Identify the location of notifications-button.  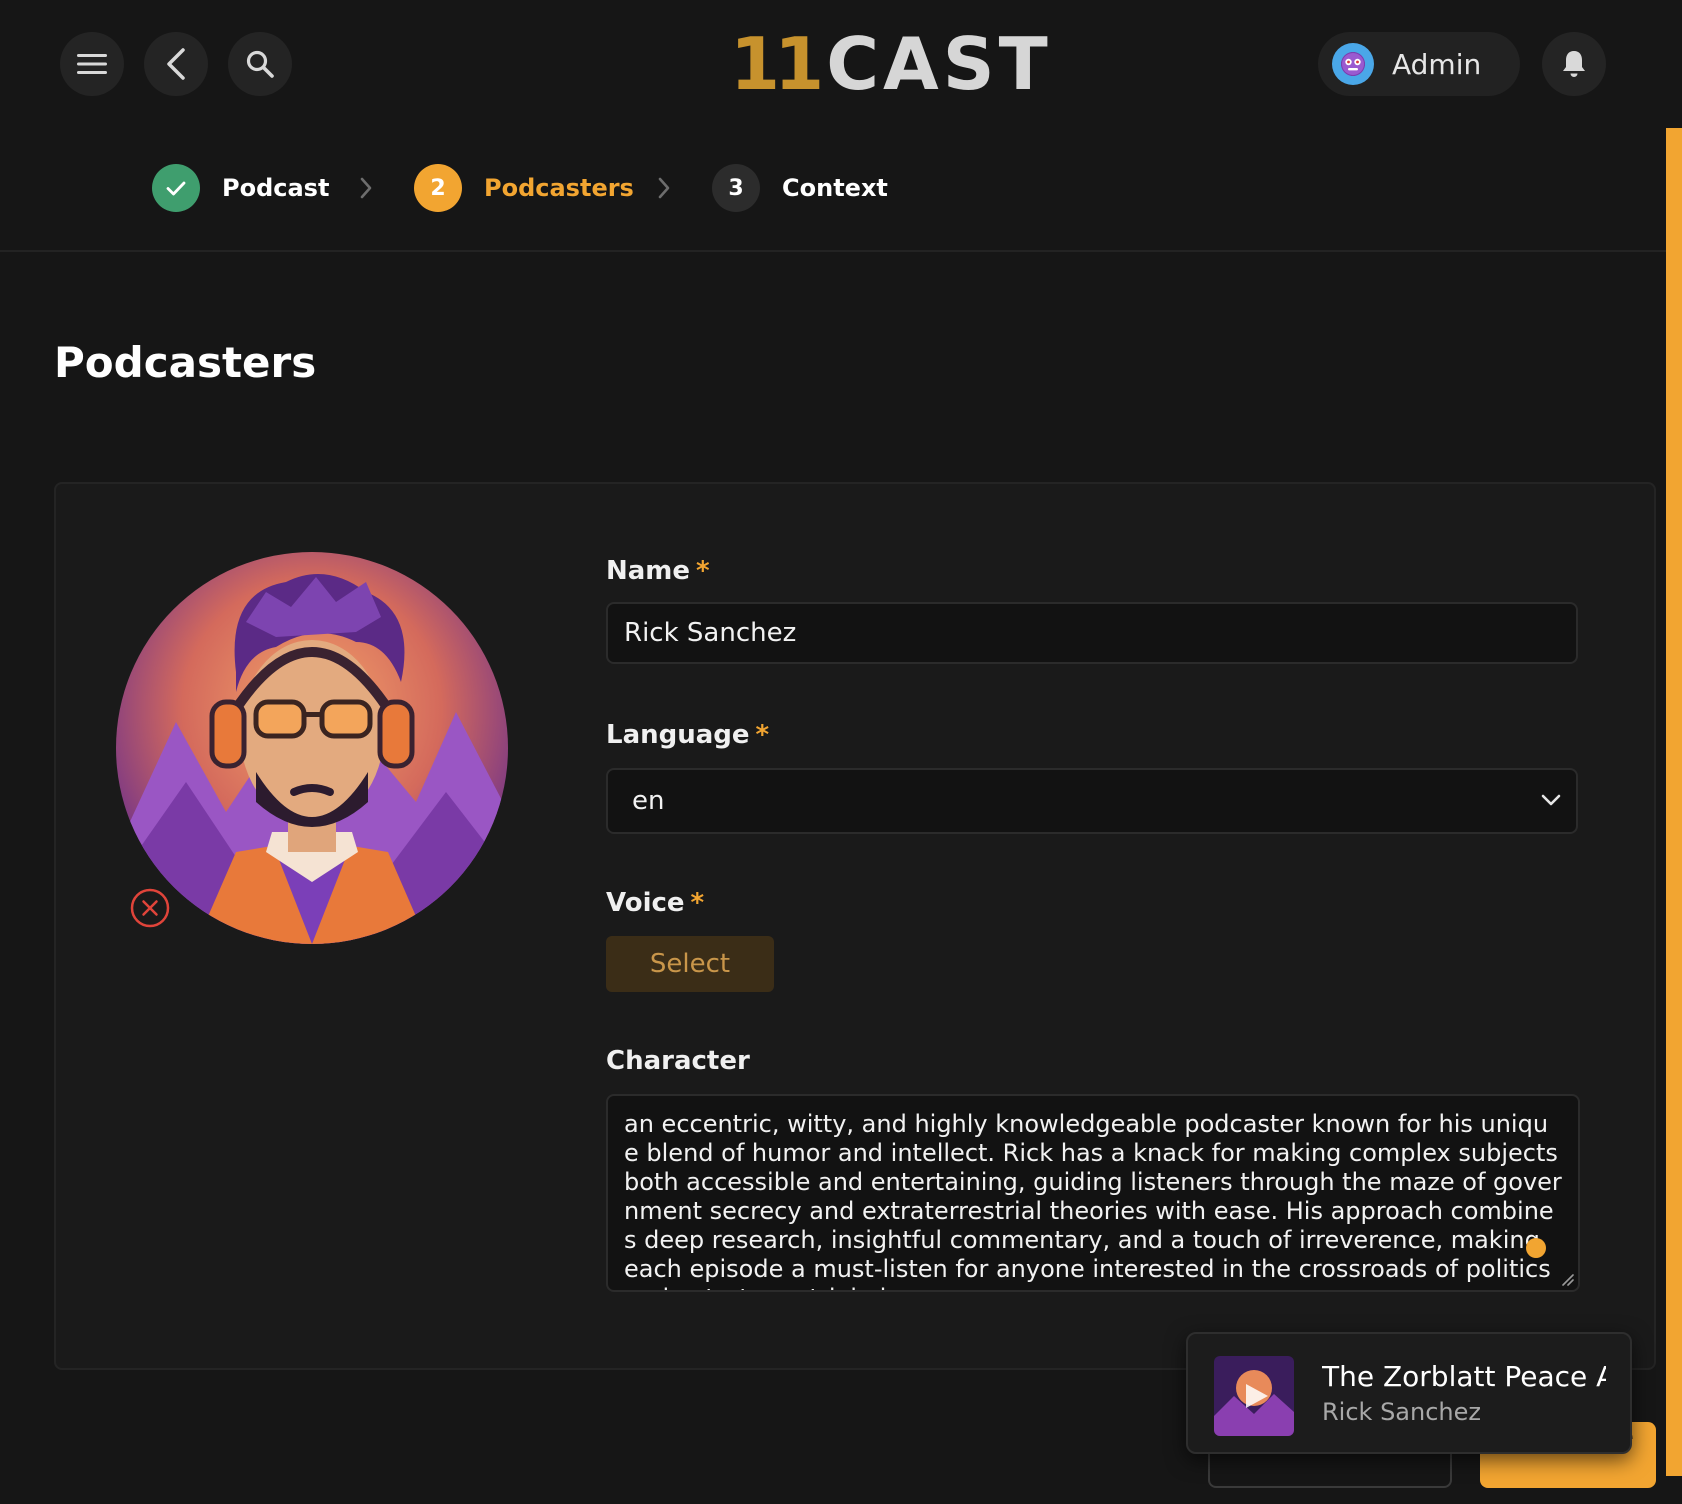
(1574, 64).